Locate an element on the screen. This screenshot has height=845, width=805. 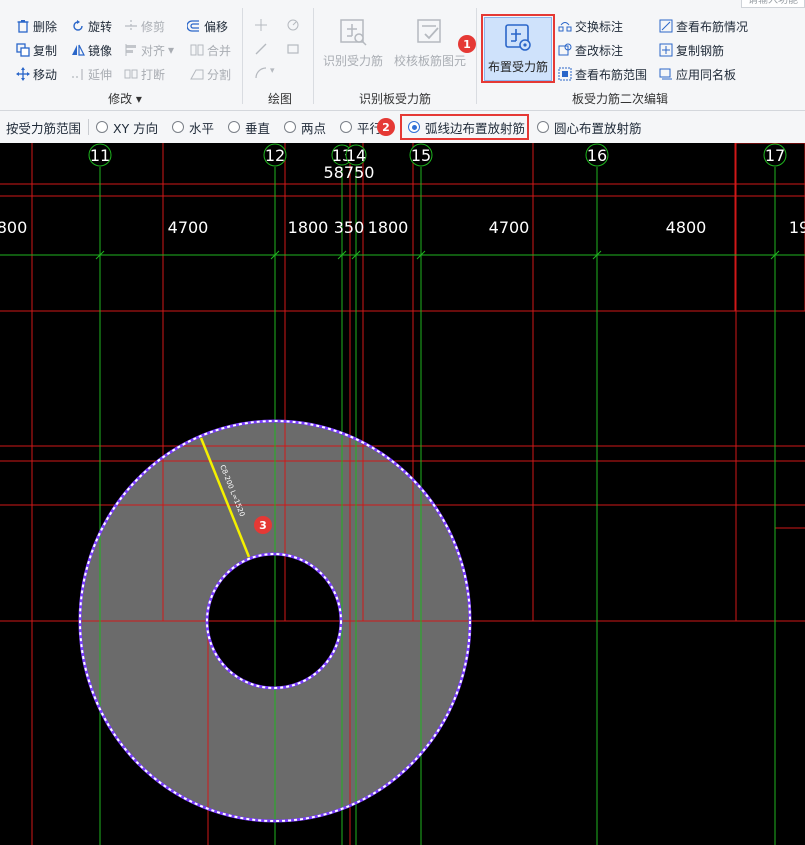
radio-label: XY 方向 is located at coordinates (136, 128).